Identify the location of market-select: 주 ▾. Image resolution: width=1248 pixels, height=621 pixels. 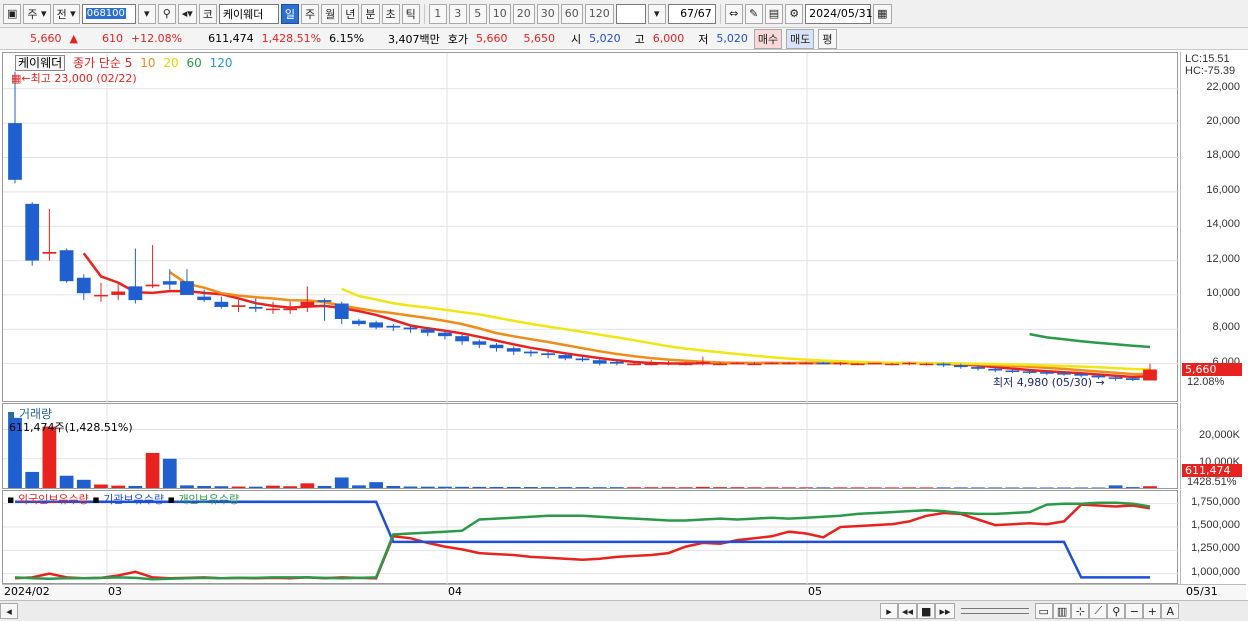
(37, 13).